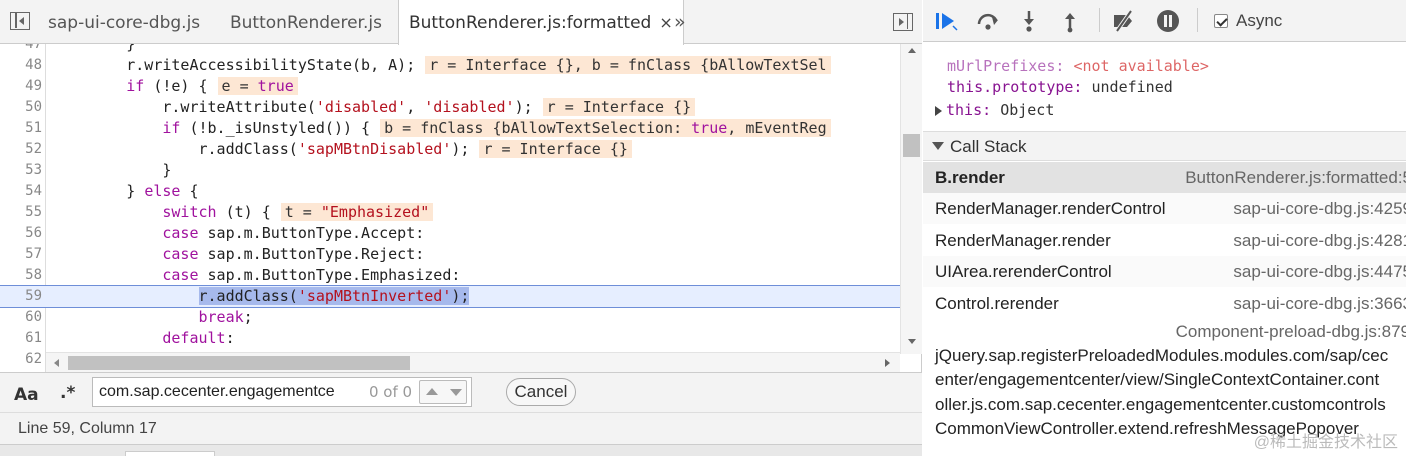  Describe the element at coordinates (1015, 87) in the screenshot. I see `property-name: this.prototype:` at that location.